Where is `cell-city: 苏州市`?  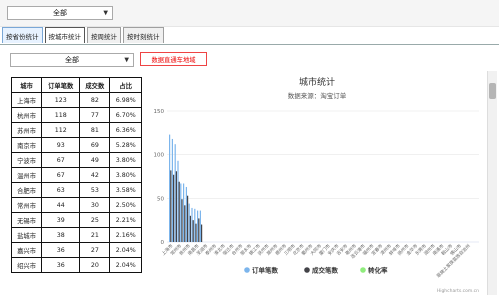 cell-city: 苏州市 is located at coordinates (26, 130).